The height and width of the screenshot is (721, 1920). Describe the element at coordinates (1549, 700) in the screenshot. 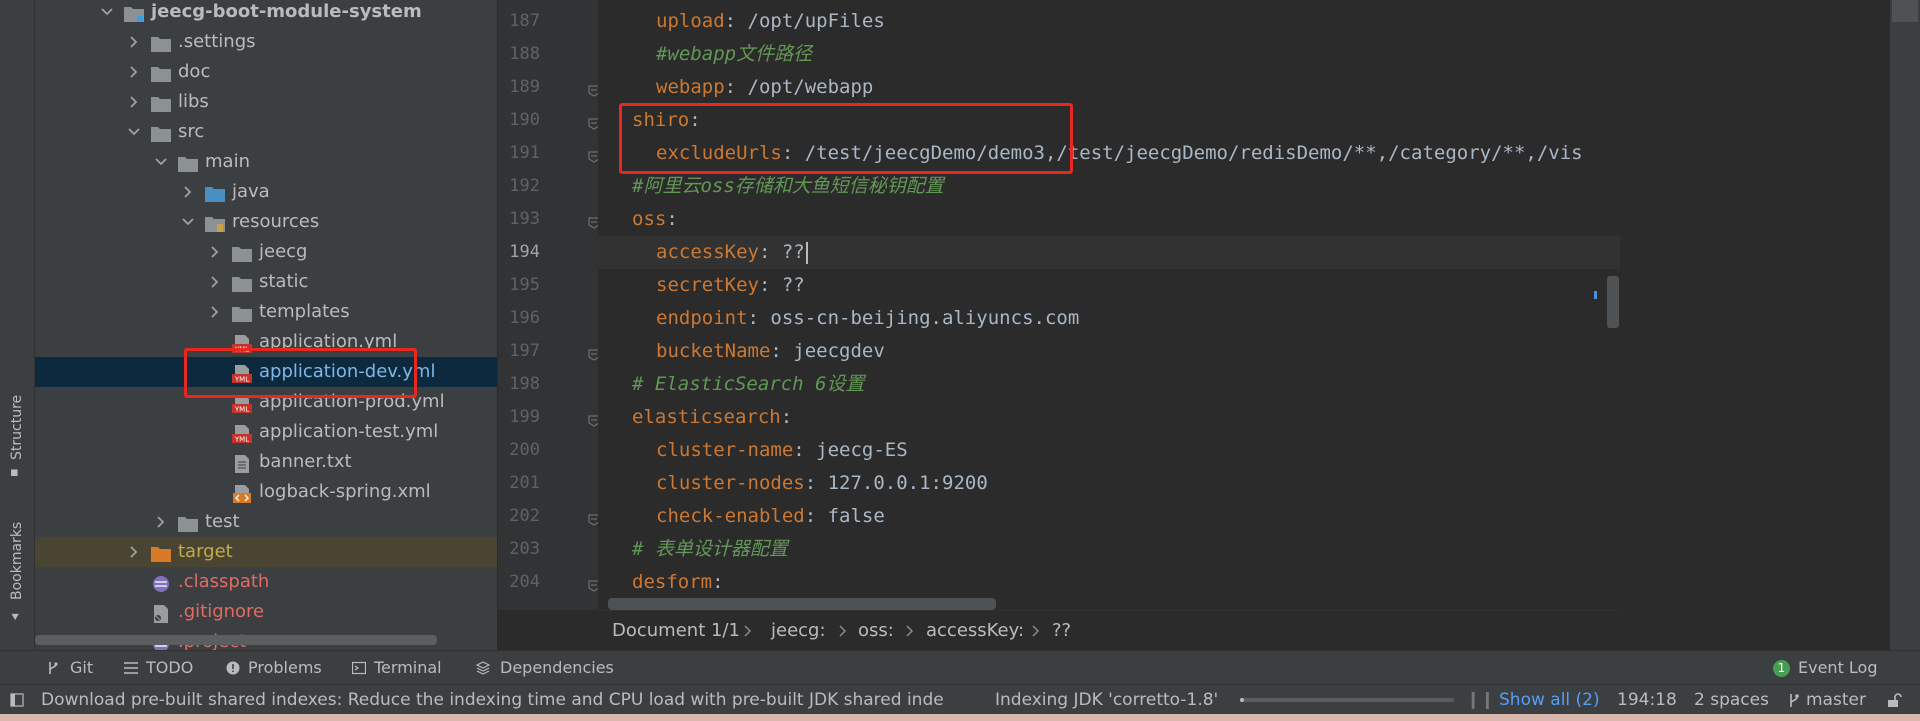

I see `show-all-link: Show all (2)` at that location.